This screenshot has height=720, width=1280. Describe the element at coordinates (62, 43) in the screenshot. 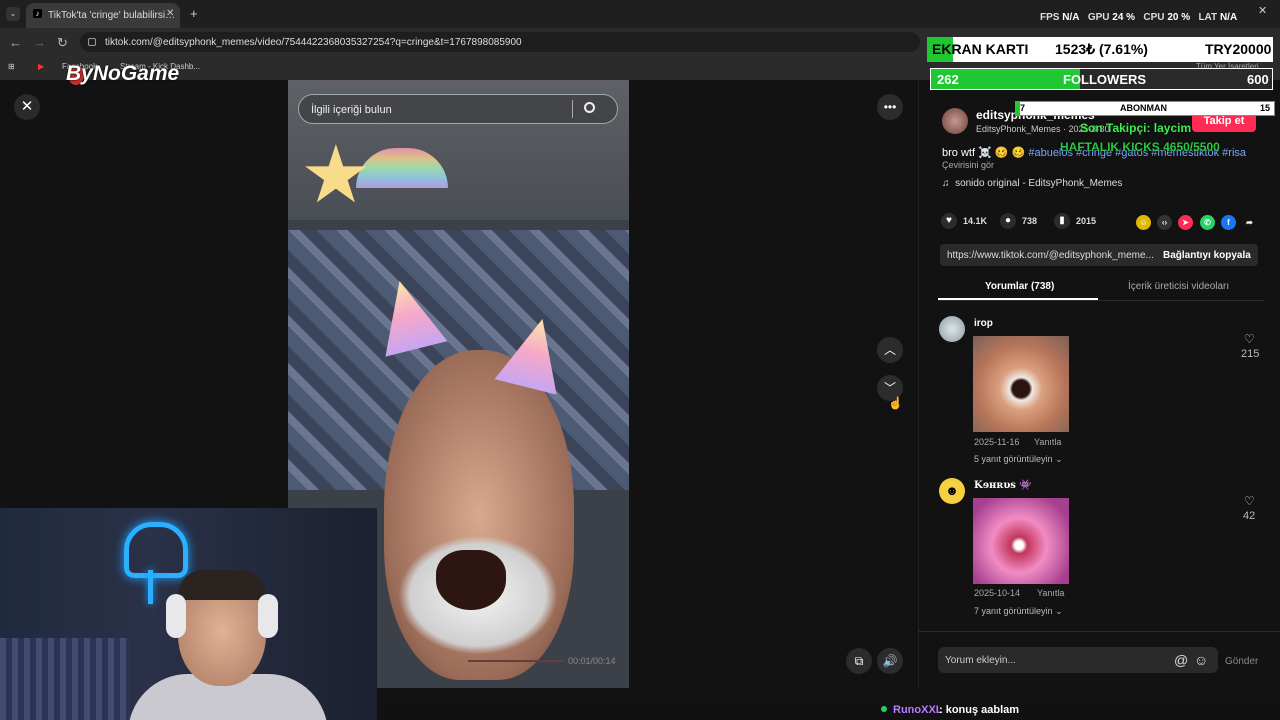

I see `reload-icon: ↻` at that location.